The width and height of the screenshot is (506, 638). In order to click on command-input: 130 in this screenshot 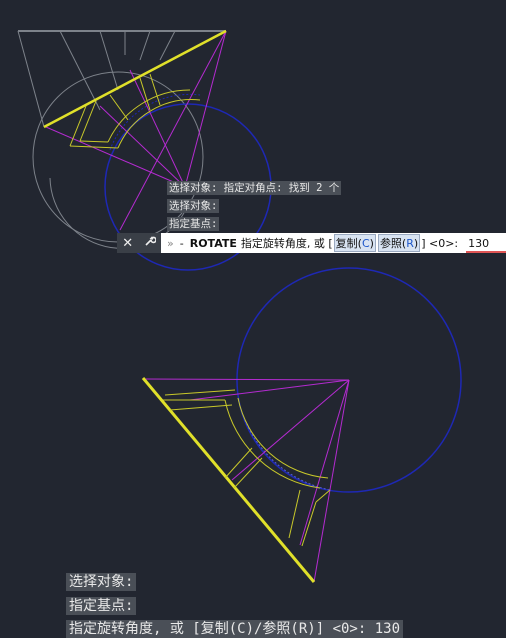, I will do `click(478, 243)`.